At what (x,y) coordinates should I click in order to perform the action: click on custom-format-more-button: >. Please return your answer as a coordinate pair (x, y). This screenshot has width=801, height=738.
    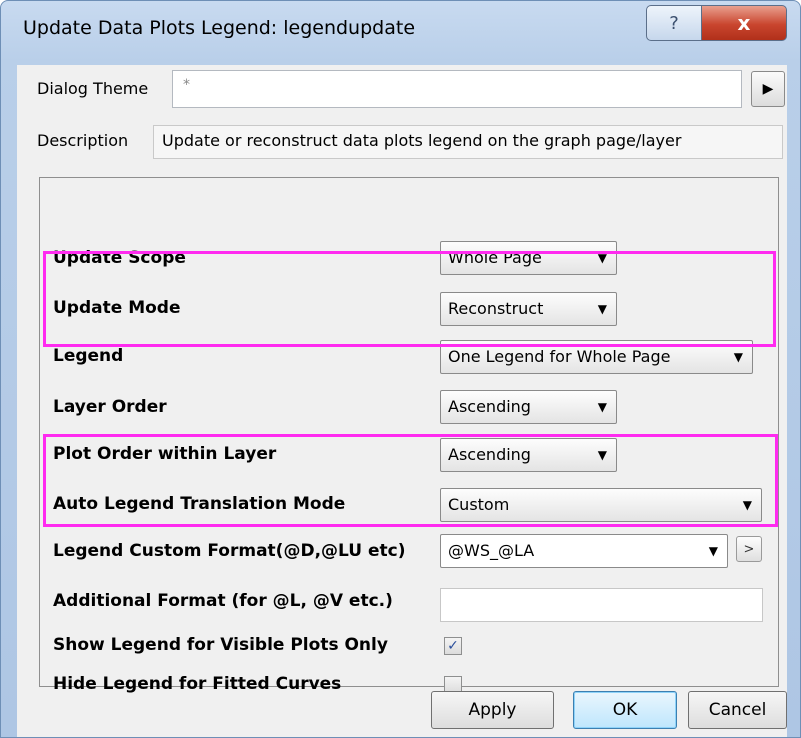
    Looking at the image, I should click on (749, 549).